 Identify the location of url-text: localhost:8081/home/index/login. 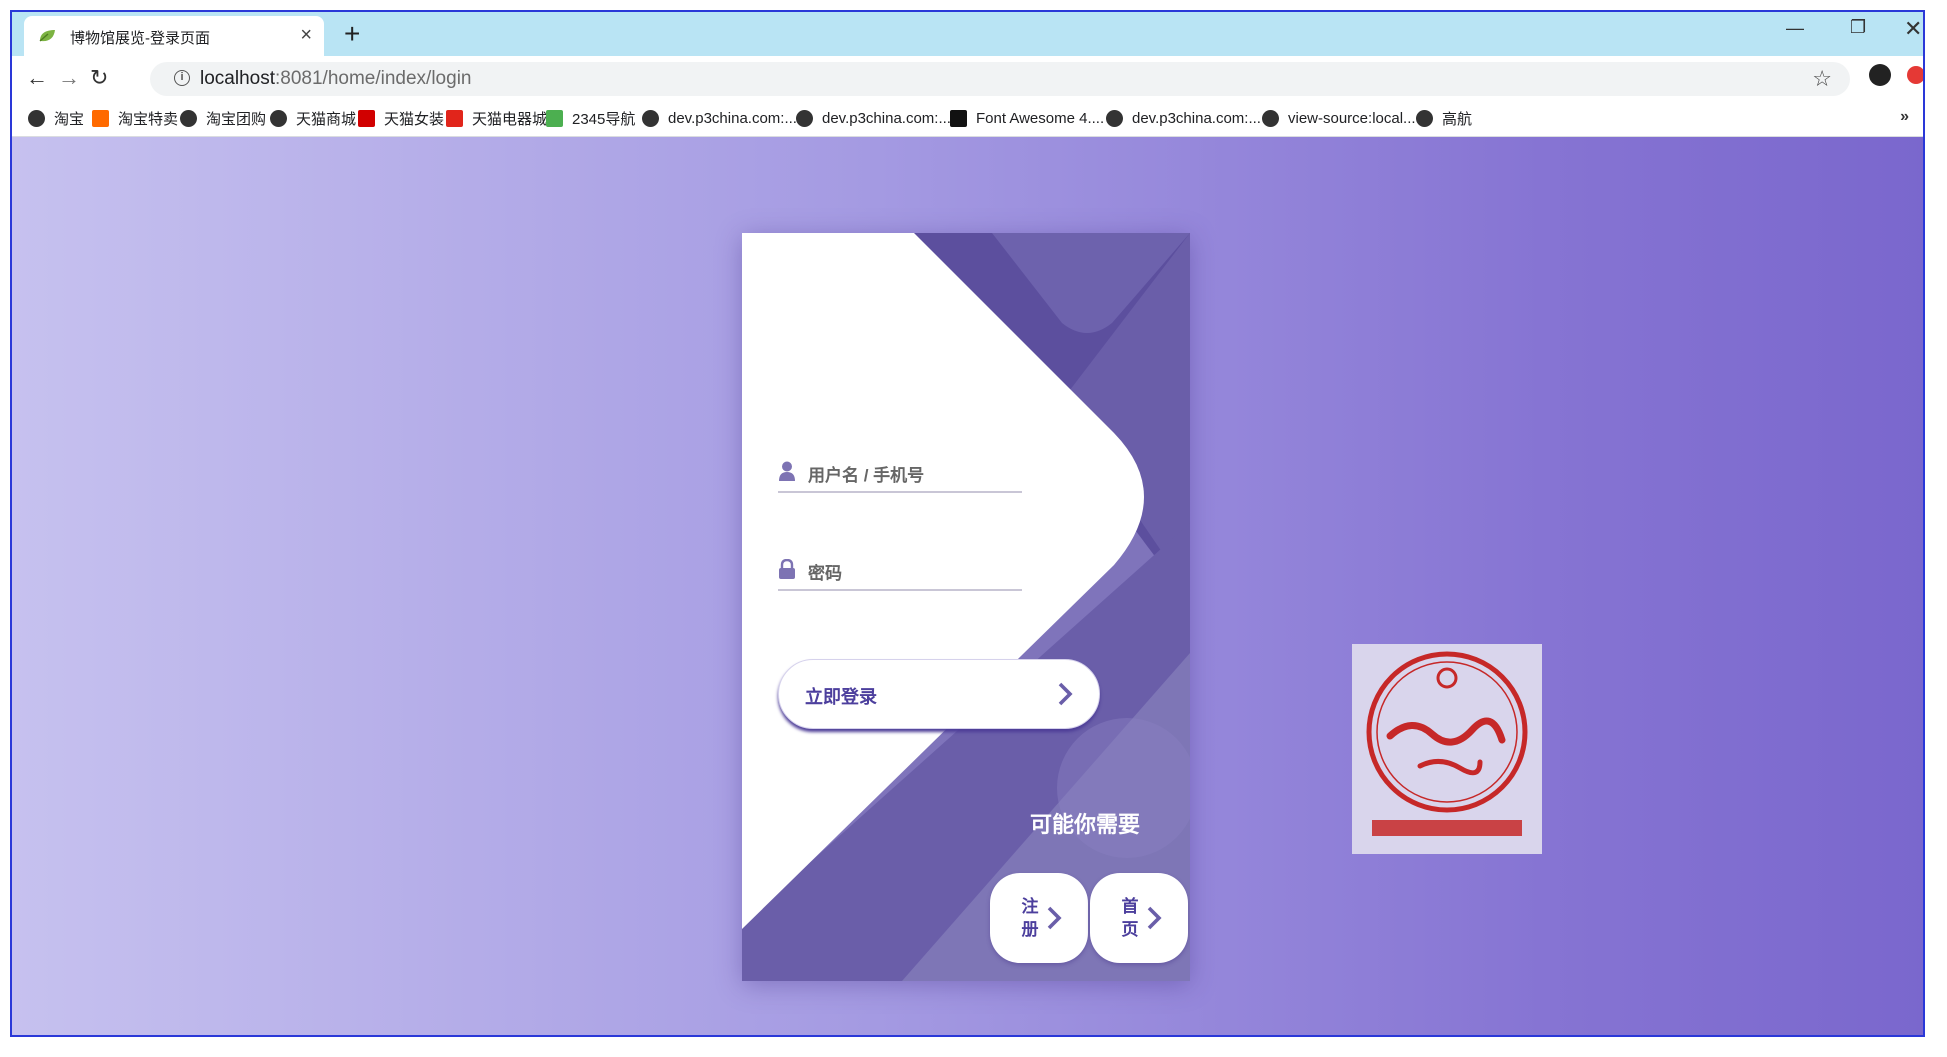
(335, 79).